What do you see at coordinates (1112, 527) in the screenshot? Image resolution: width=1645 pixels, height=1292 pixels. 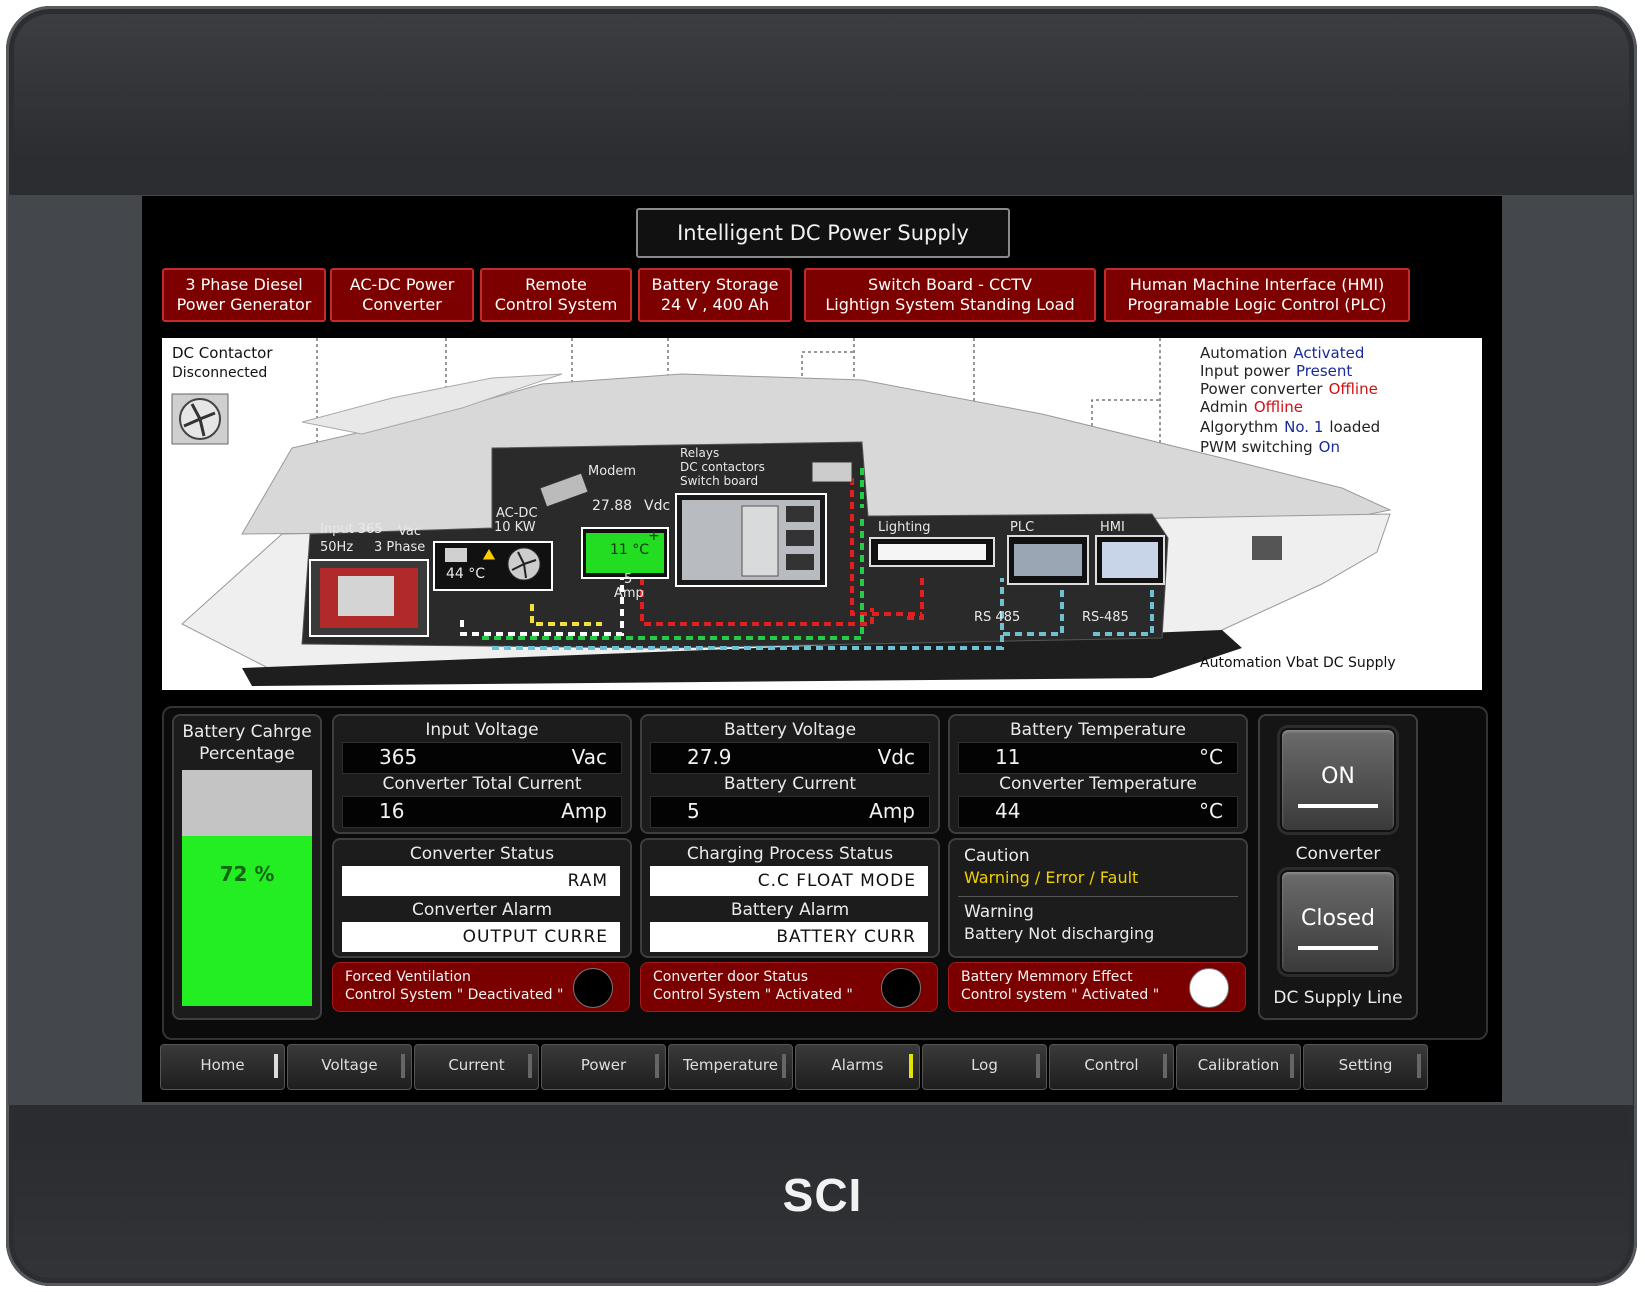 I see `hmi-label: HMI` at bounding box center [1112, 527].